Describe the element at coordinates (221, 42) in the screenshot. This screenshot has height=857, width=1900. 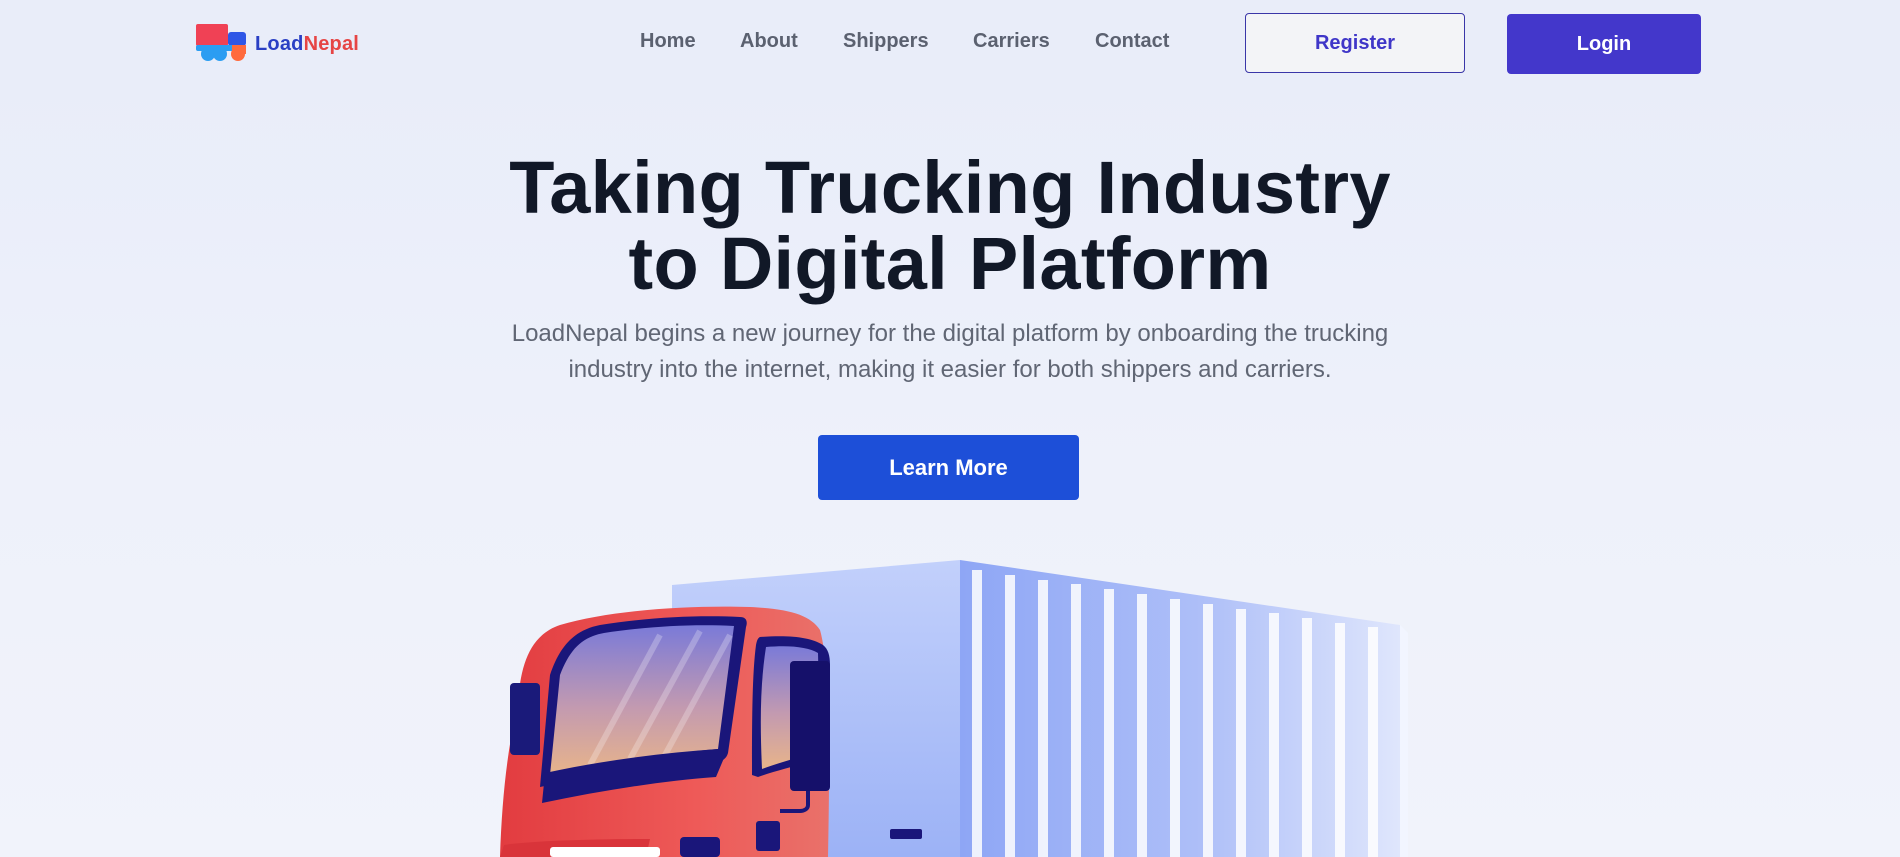
I see `truck-logo-icon` at that location.